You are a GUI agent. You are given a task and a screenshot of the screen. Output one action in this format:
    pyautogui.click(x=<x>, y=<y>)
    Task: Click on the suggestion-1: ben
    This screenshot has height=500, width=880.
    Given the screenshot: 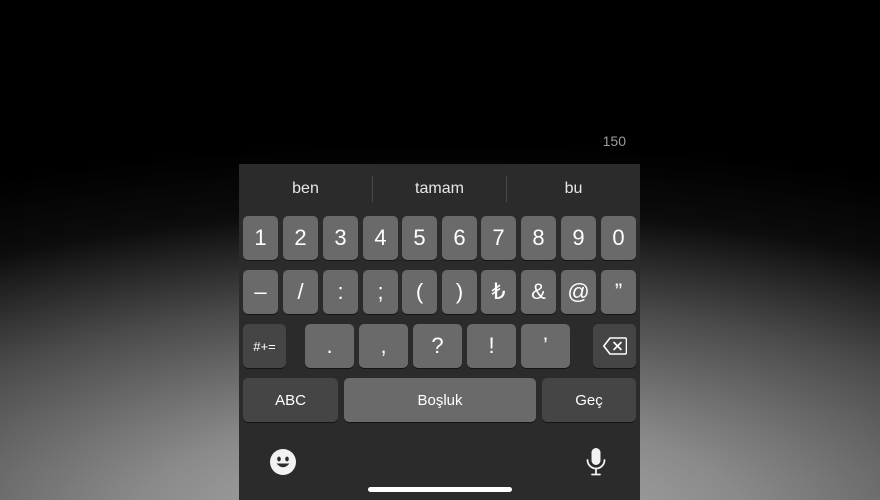 What is the action you would take?
    pyautogui.click(x=305, y=189)
    